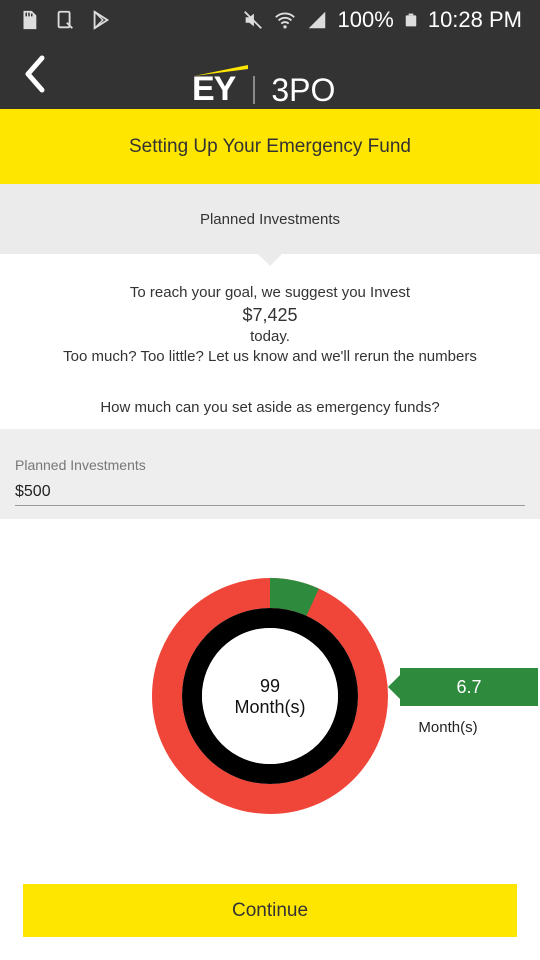 The image size is (540, 960). I want to click on logo-app-name: 3PO, so click(303, 90).